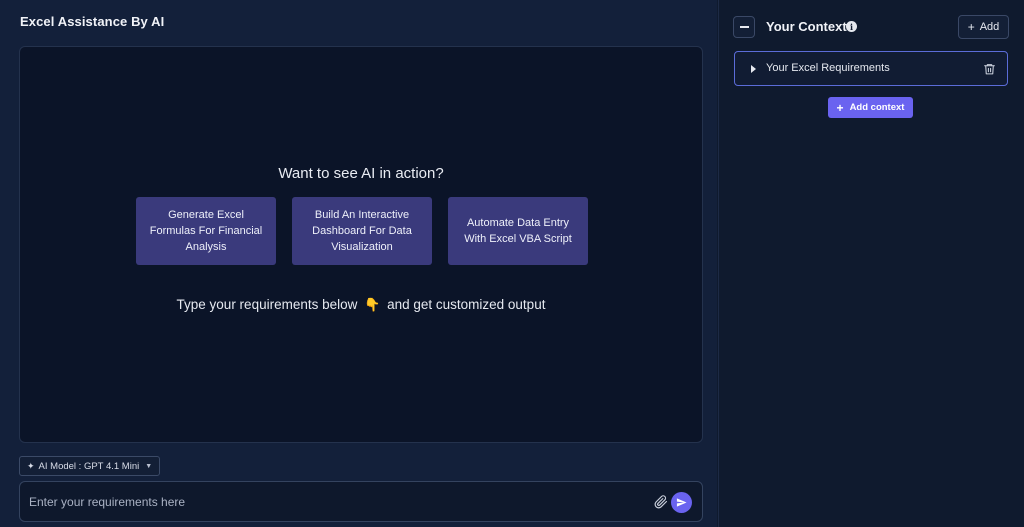 The width and height of the screenshot is (1024, 527). I want to click on add-context-button: + Add context, so click(870, 107).